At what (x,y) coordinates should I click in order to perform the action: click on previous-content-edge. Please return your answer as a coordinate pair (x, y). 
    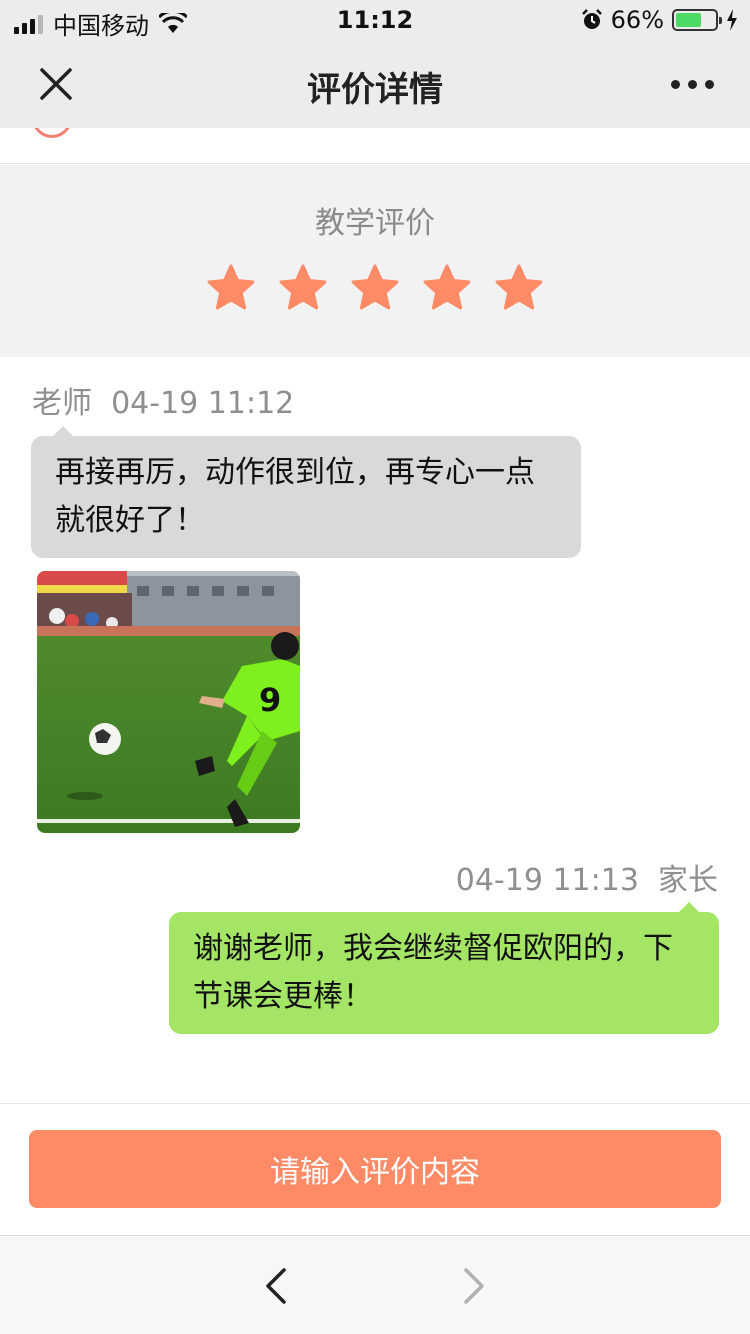
    Looking at the image, I should click on (375, 146).